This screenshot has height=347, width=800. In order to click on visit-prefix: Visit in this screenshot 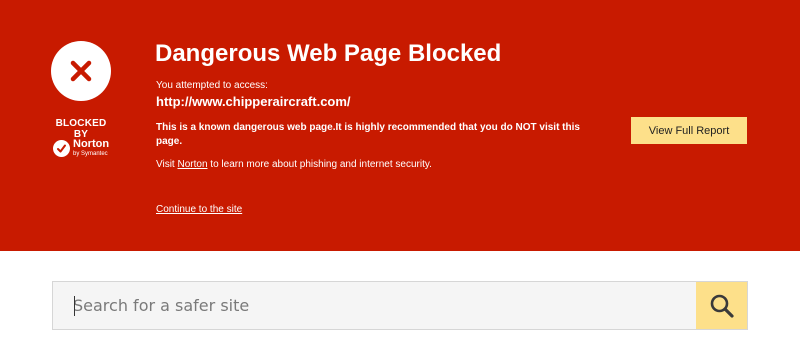, I will do `click(167, 164)`.